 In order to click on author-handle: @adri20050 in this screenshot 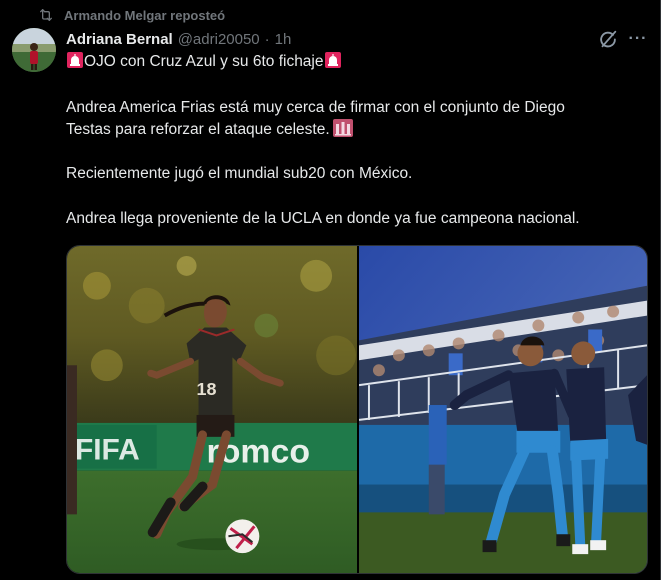, I will do `click(219, 39)`.